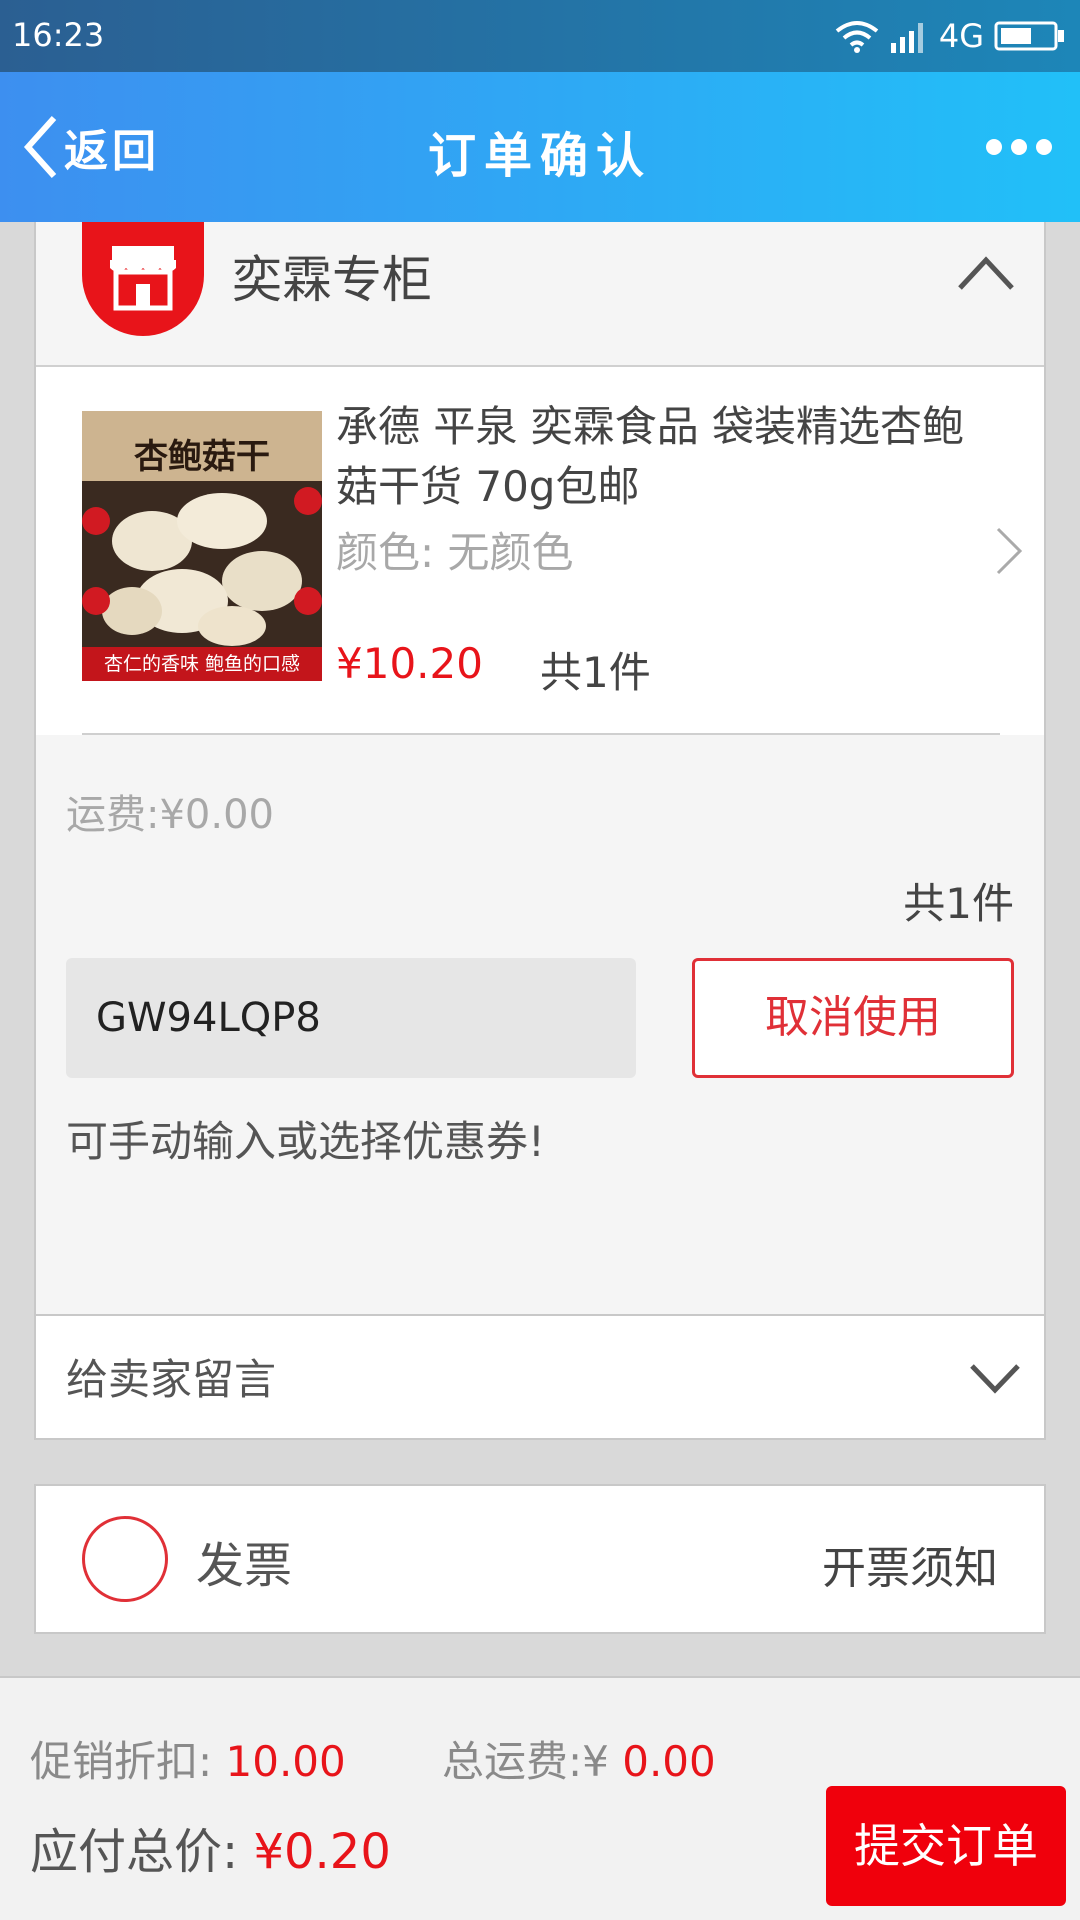 The height and width of the screenshot is (1920, 1080). Describe the element at coordinates (986, 272) in the screenshot. I see `chevron-up-icon` at that location.